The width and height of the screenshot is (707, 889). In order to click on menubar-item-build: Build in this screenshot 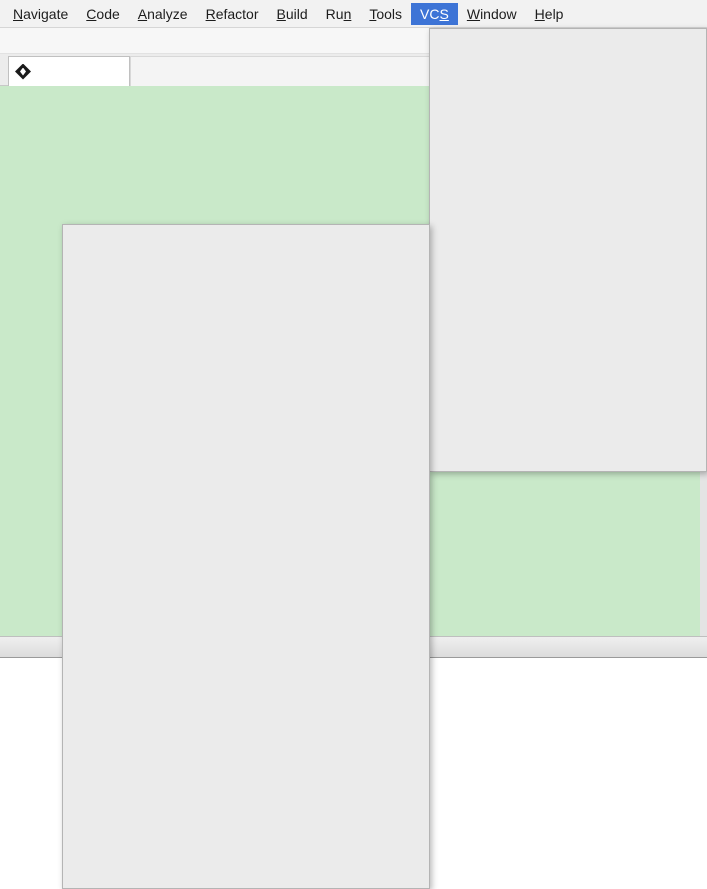, I will do `click(292, 14)`.